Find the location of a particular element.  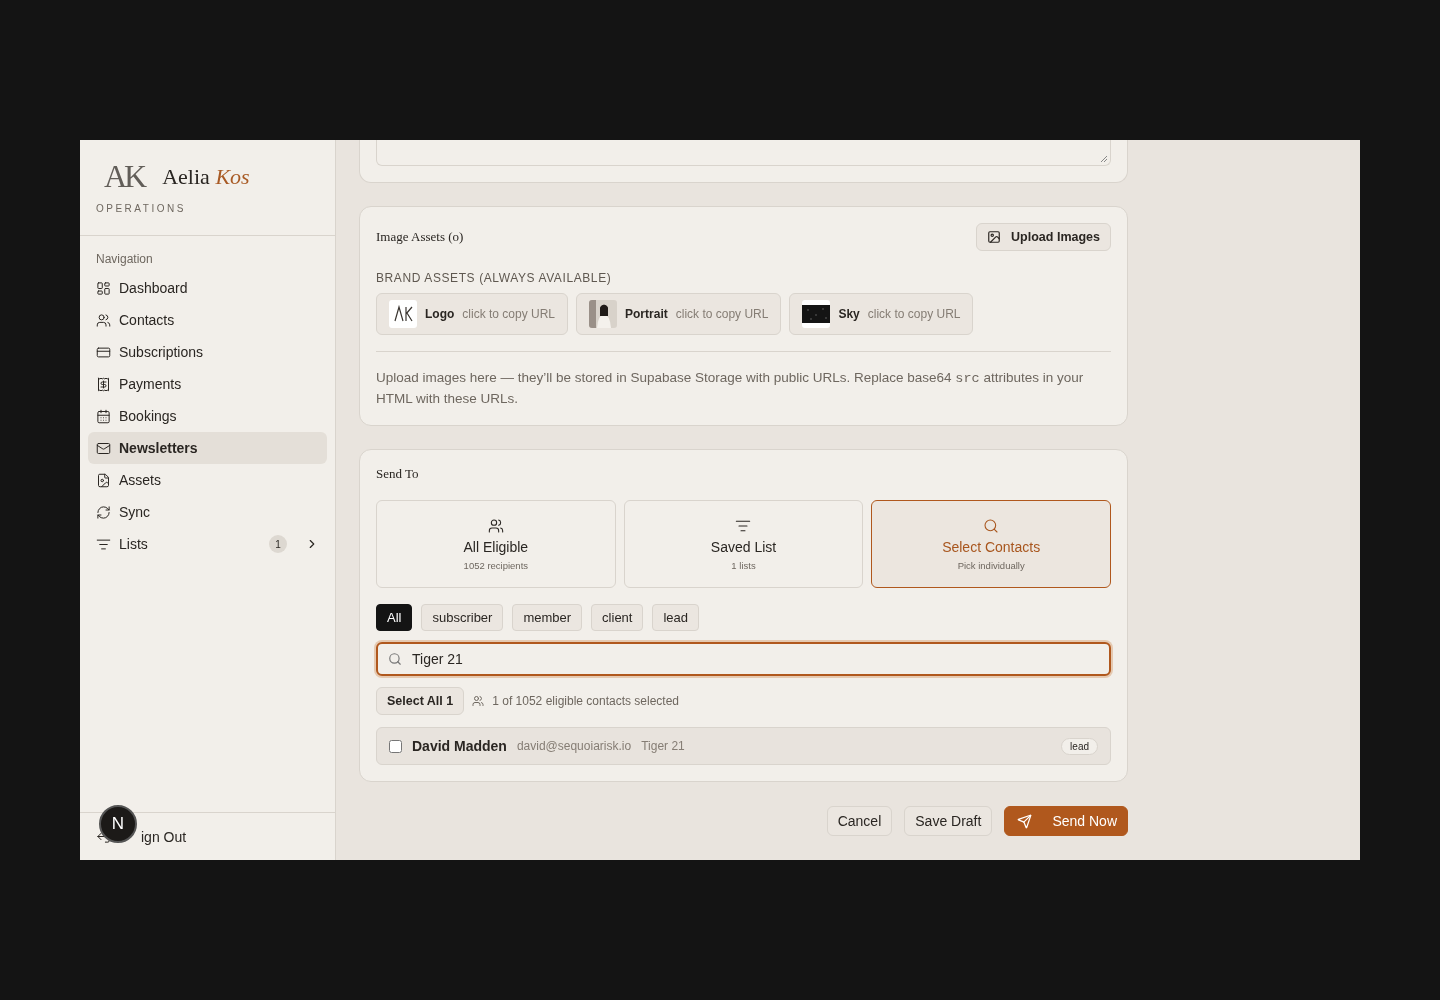

file-image-icon is located at coordinates (103, 480).